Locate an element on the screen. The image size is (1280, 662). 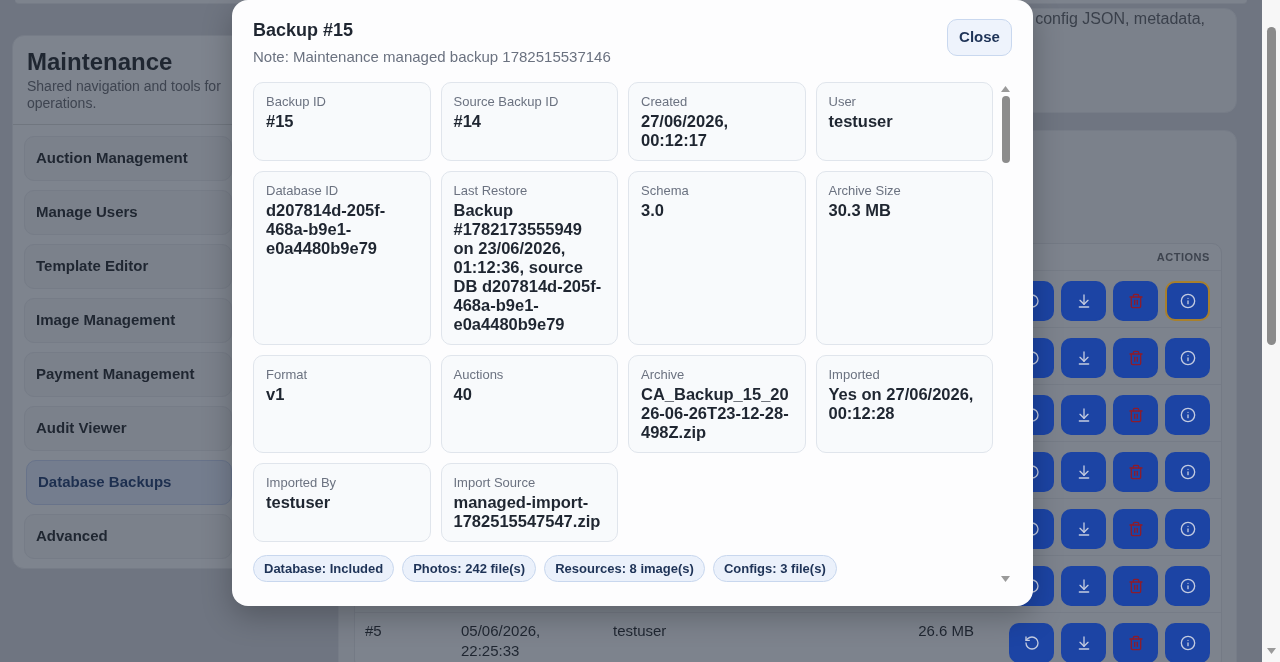
close-button: Close is located at coordinates (979, 37).